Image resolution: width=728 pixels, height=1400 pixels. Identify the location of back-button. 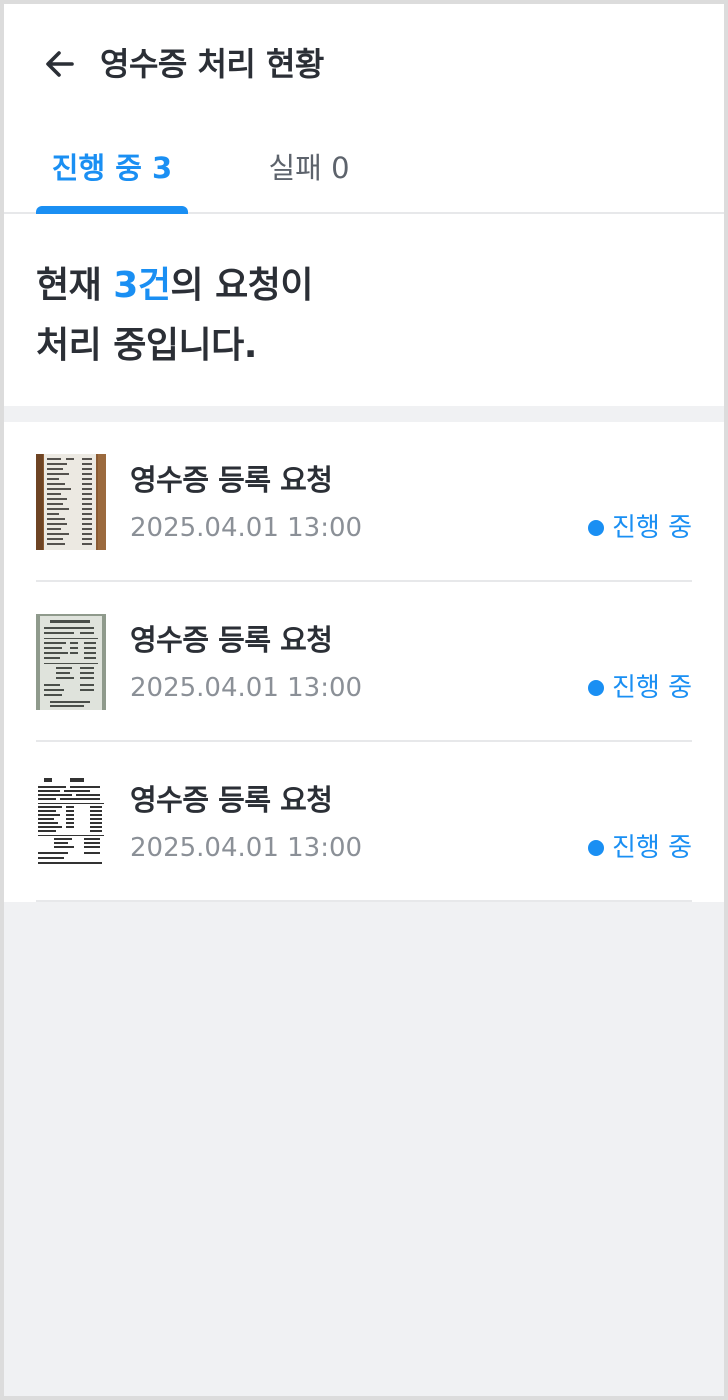
(60, 64).